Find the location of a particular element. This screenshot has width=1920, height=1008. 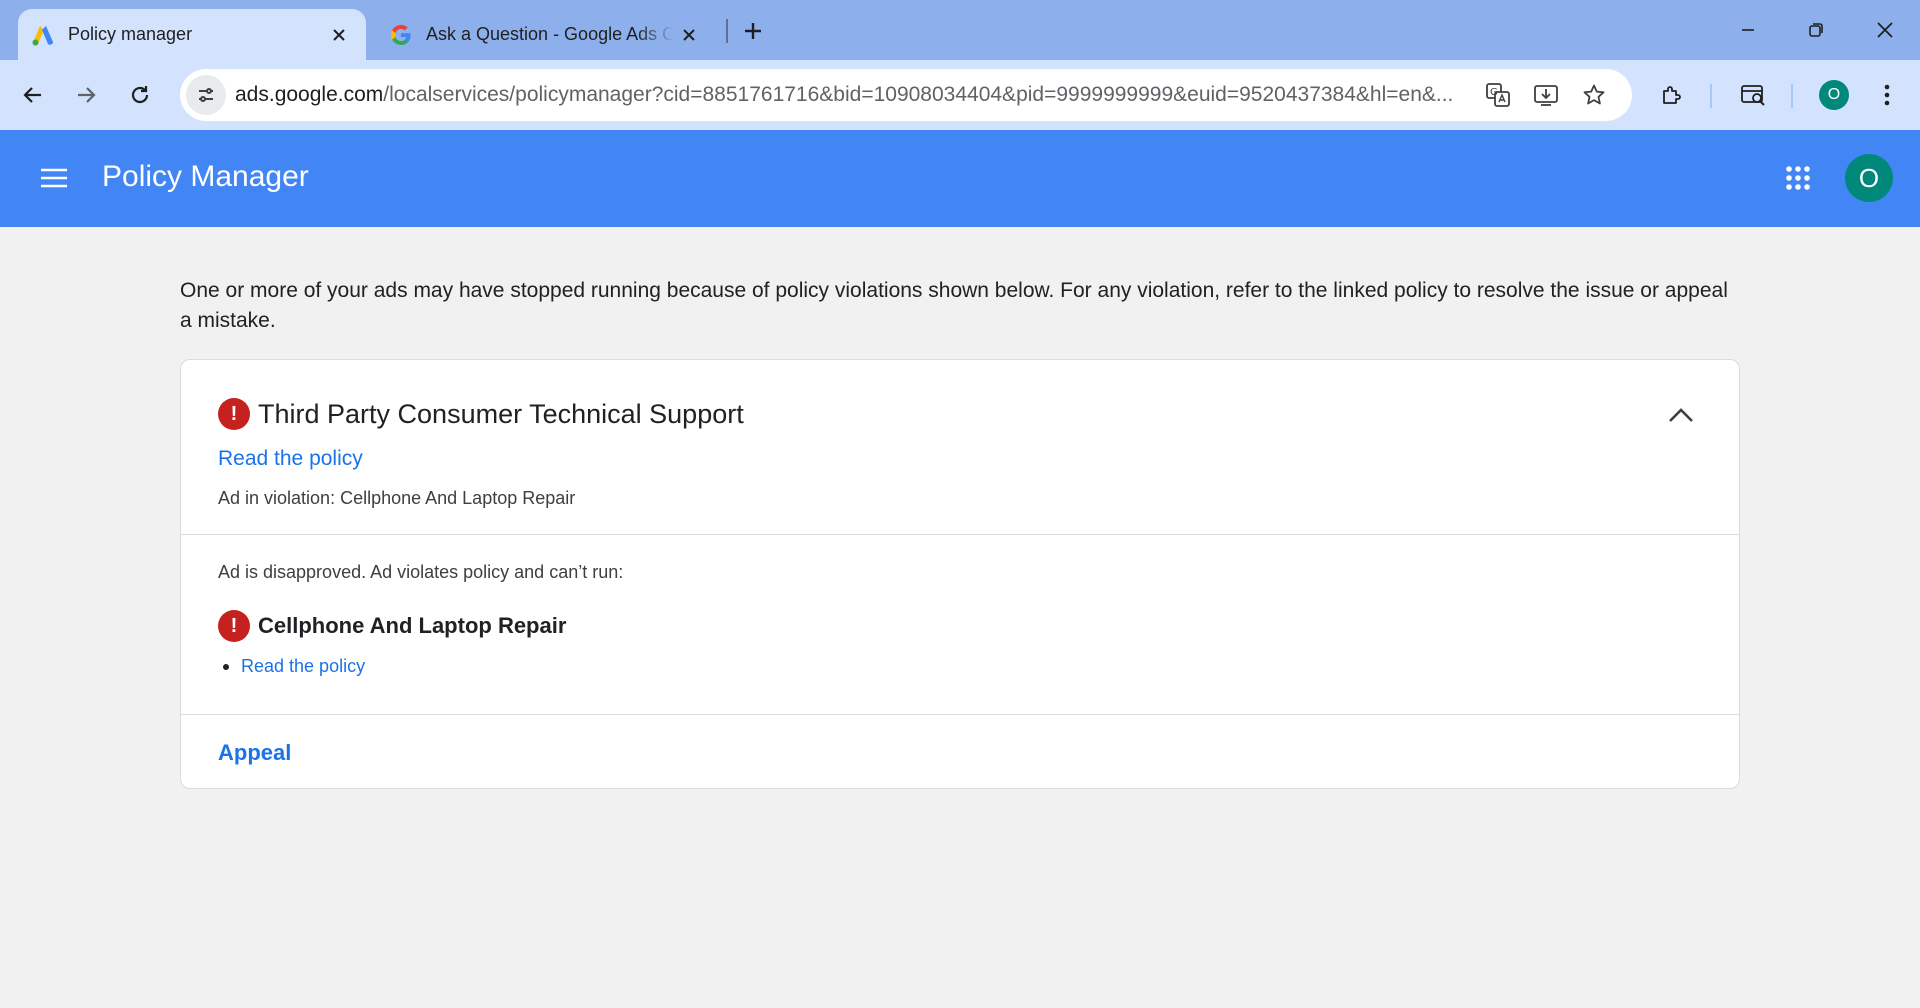

kebab-menu-icon is located at coordinates (1887, 95).